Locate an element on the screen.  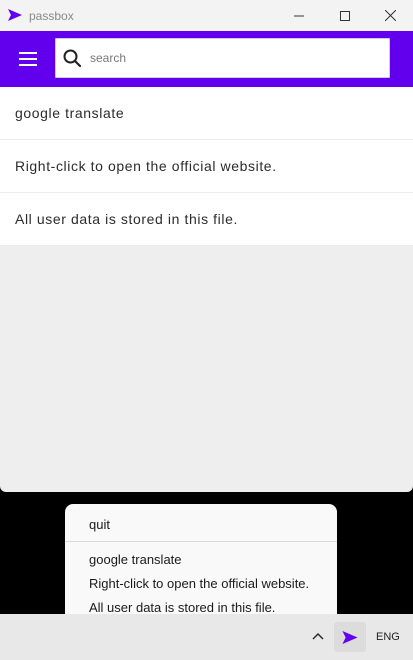
title-bar: passbox is located at coordinates (206, 15).